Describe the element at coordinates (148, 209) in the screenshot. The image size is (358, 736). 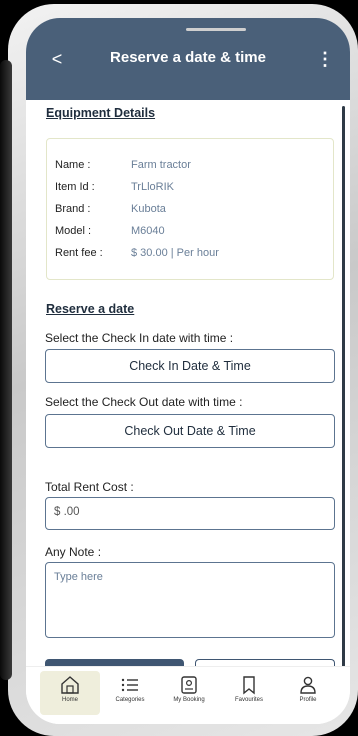
I see `detail-value: Kubota` at that location.